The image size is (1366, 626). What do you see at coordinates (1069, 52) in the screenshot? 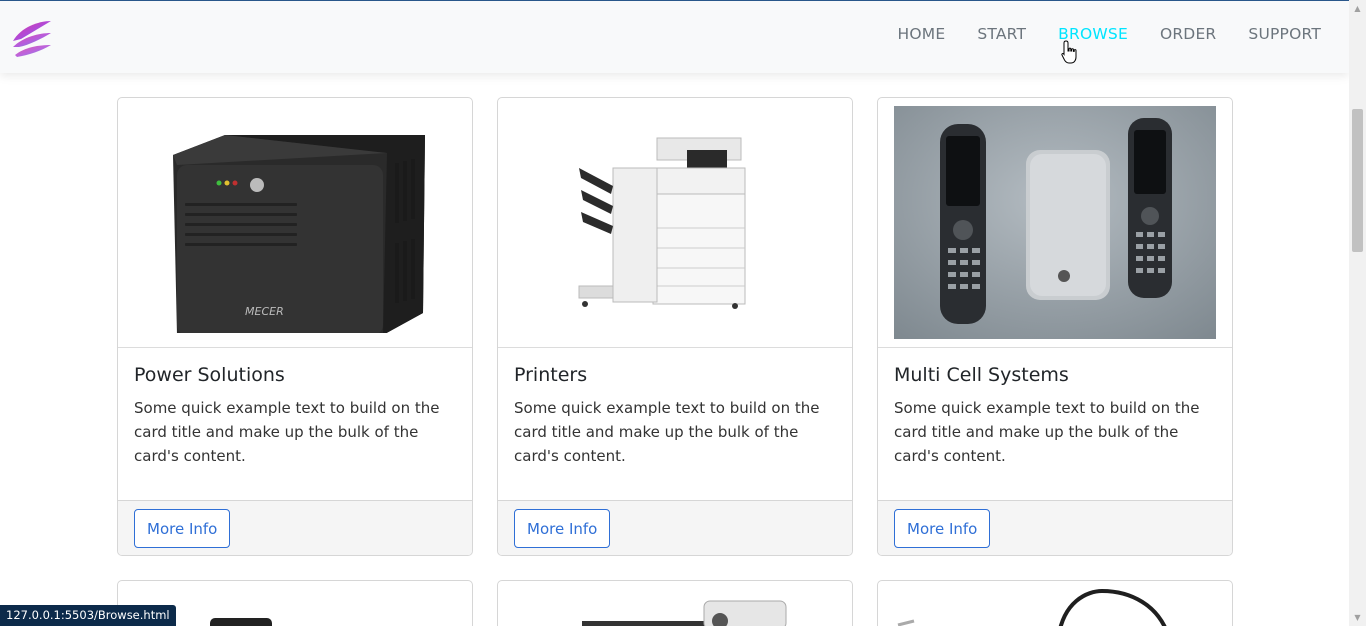
I see `hand-pointer-cursor-icon` at bounding box center [1069, 52].